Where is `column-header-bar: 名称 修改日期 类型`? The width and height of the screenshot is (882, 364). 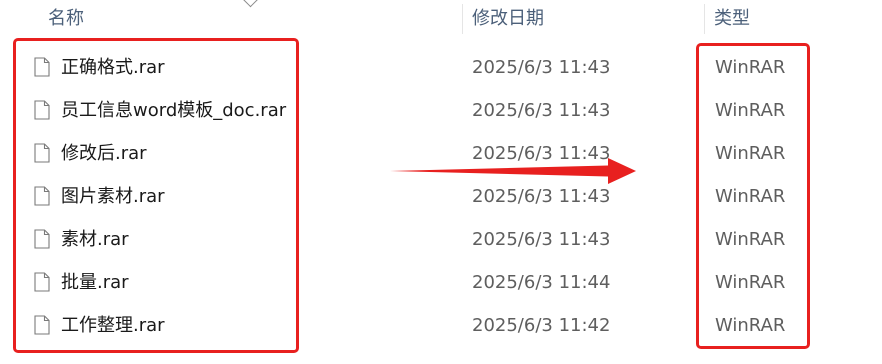
column-header-bar: 名称 修改日期 类型 is located at coordinates (441, 19).